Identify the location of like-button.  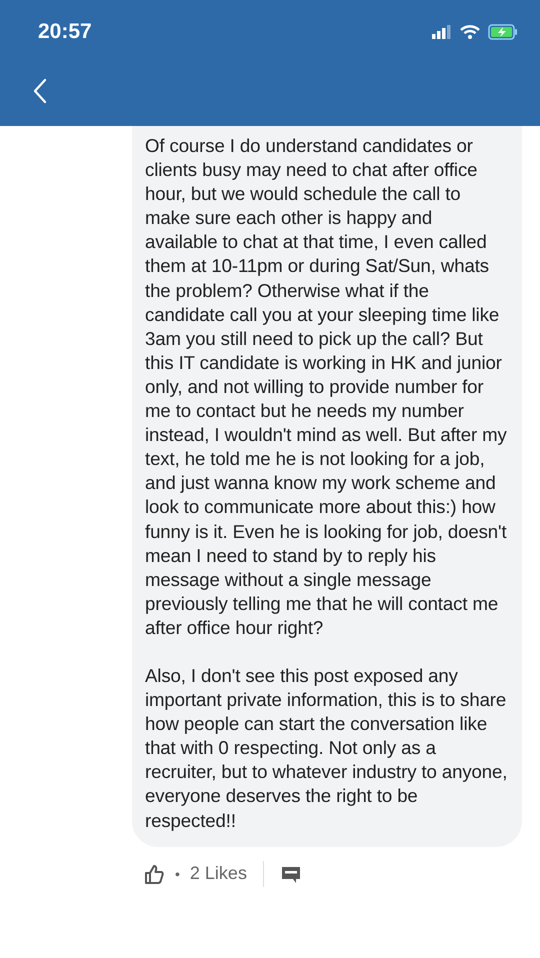
(154, 873).